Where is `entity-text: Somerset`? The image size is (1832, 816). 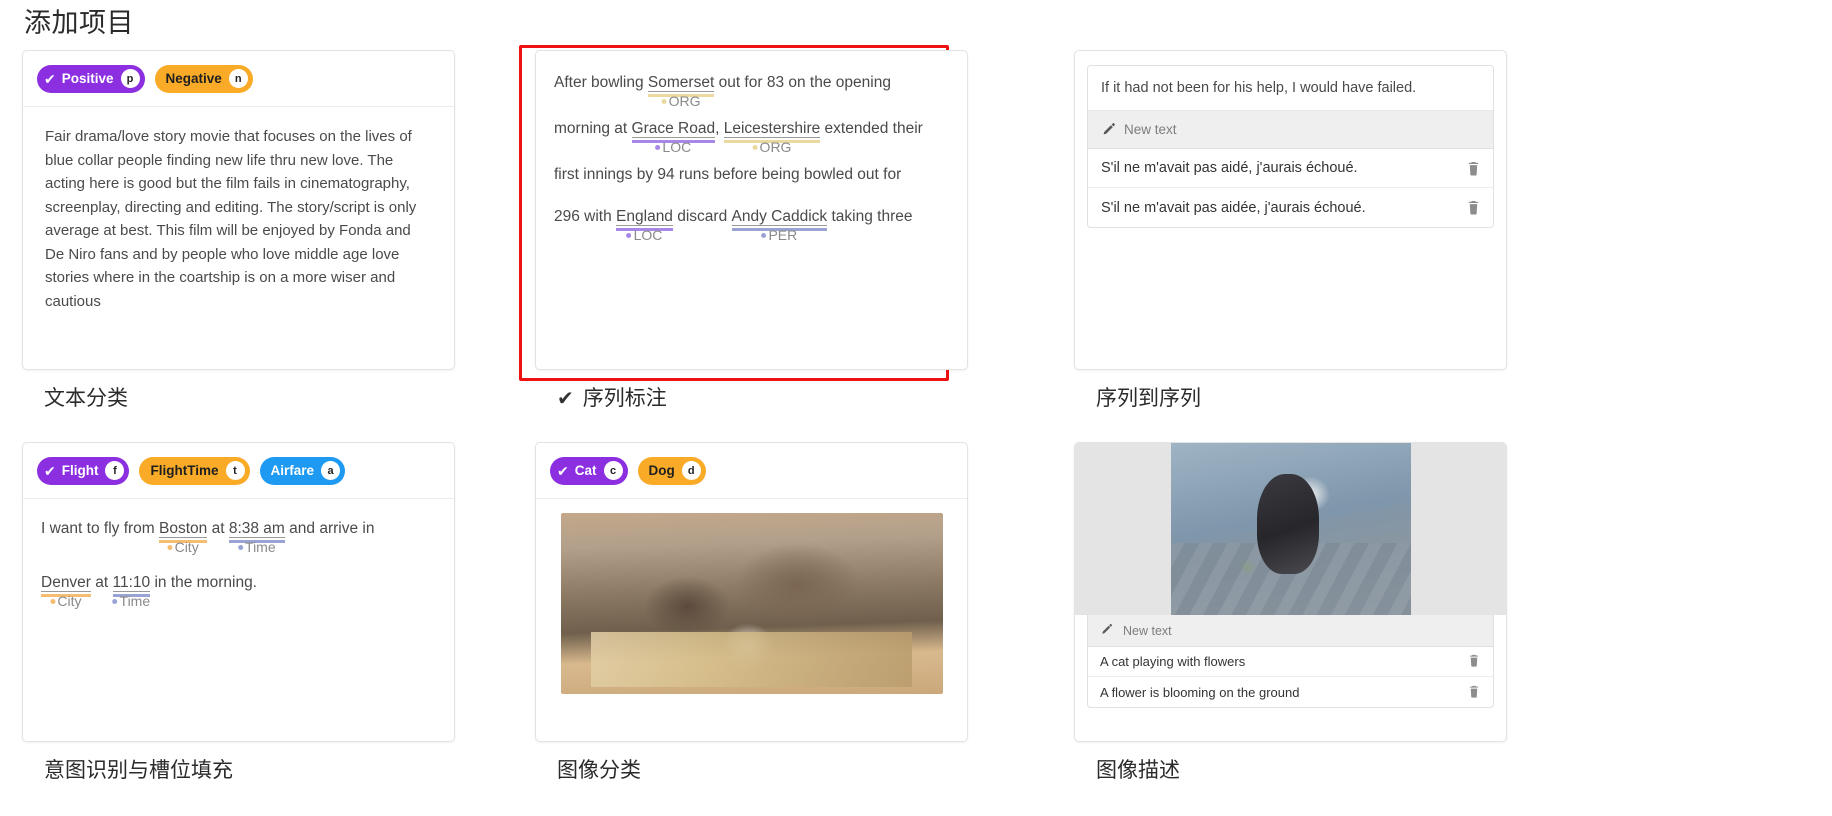 entity-text: Somerset is located at coordinates (681, 83).